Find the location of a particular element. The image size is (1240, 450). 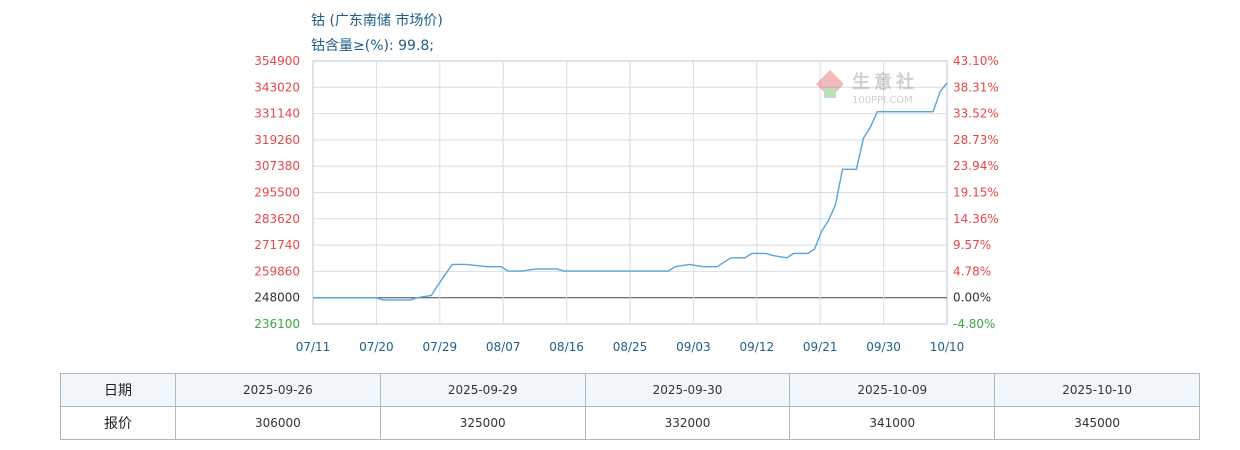

price-cell: 345000 is located at coordinates (1097, 423).